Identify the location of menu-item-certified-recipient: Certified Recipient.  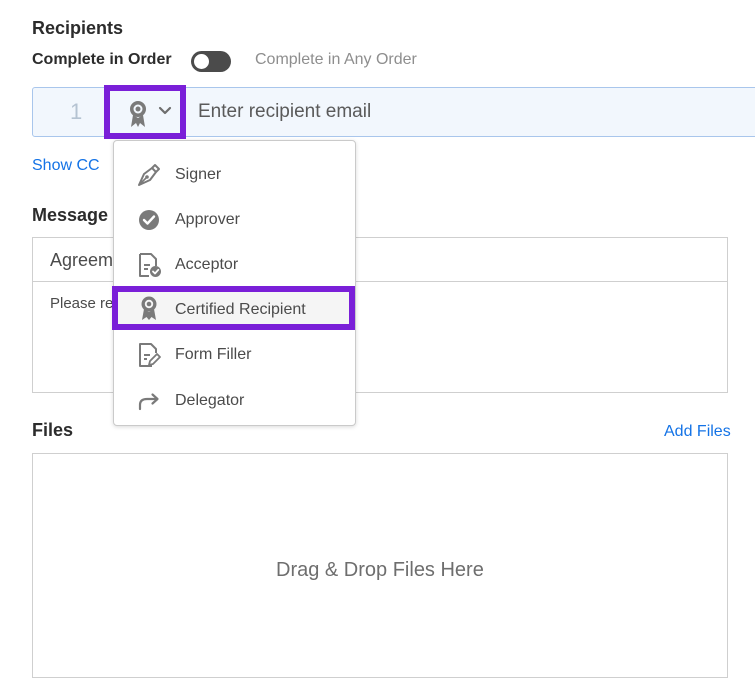
(233, 308).